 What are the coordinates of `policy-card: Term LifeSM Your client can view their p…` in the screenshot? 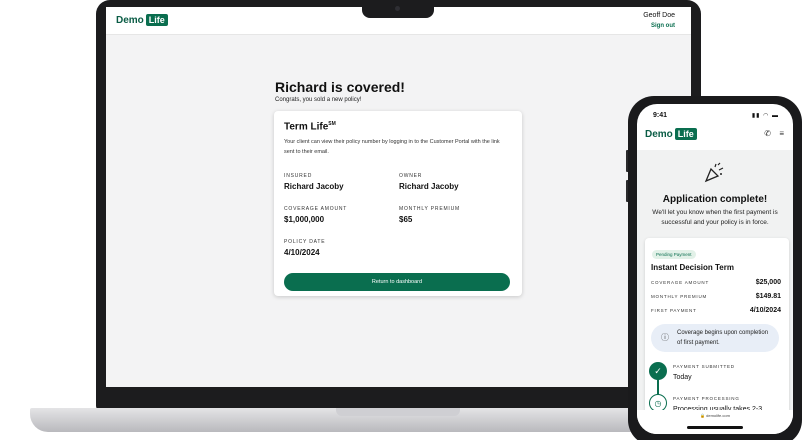 It's located at (398, 203).